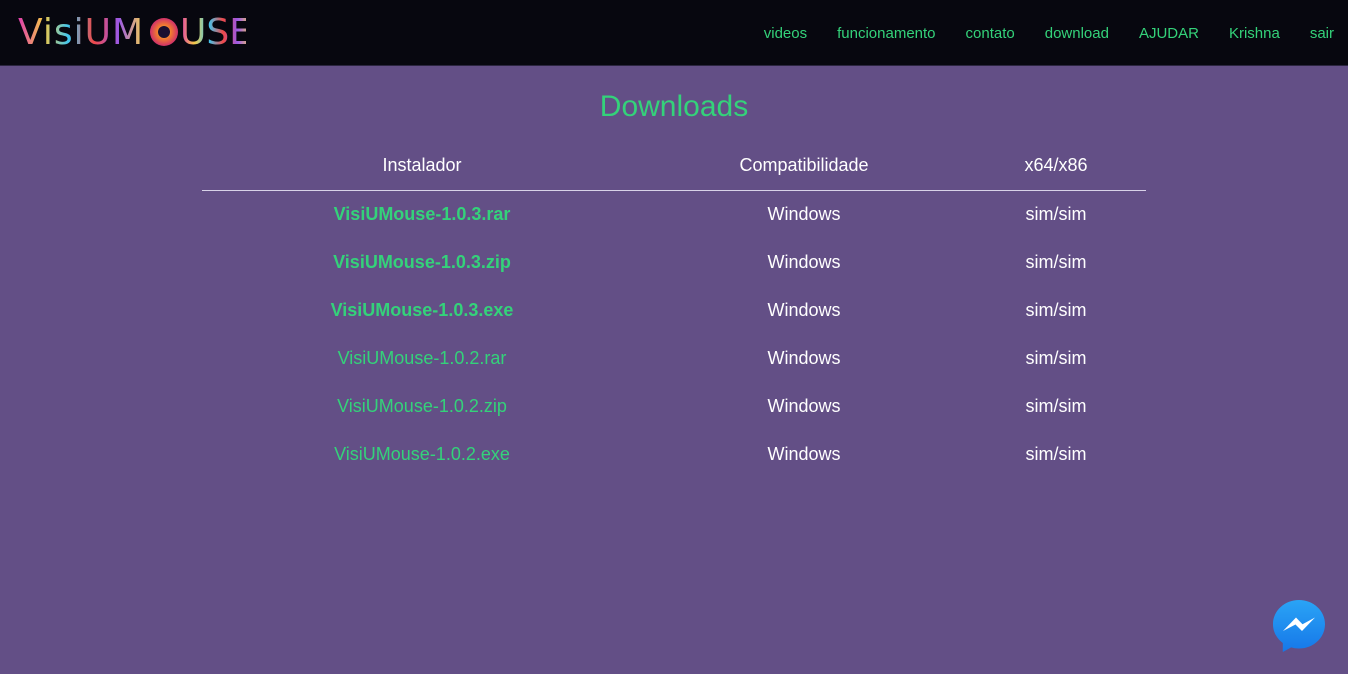 The image size is (1348, 674). I want to click on header-arch: x64/x86, so click(1056, 166).